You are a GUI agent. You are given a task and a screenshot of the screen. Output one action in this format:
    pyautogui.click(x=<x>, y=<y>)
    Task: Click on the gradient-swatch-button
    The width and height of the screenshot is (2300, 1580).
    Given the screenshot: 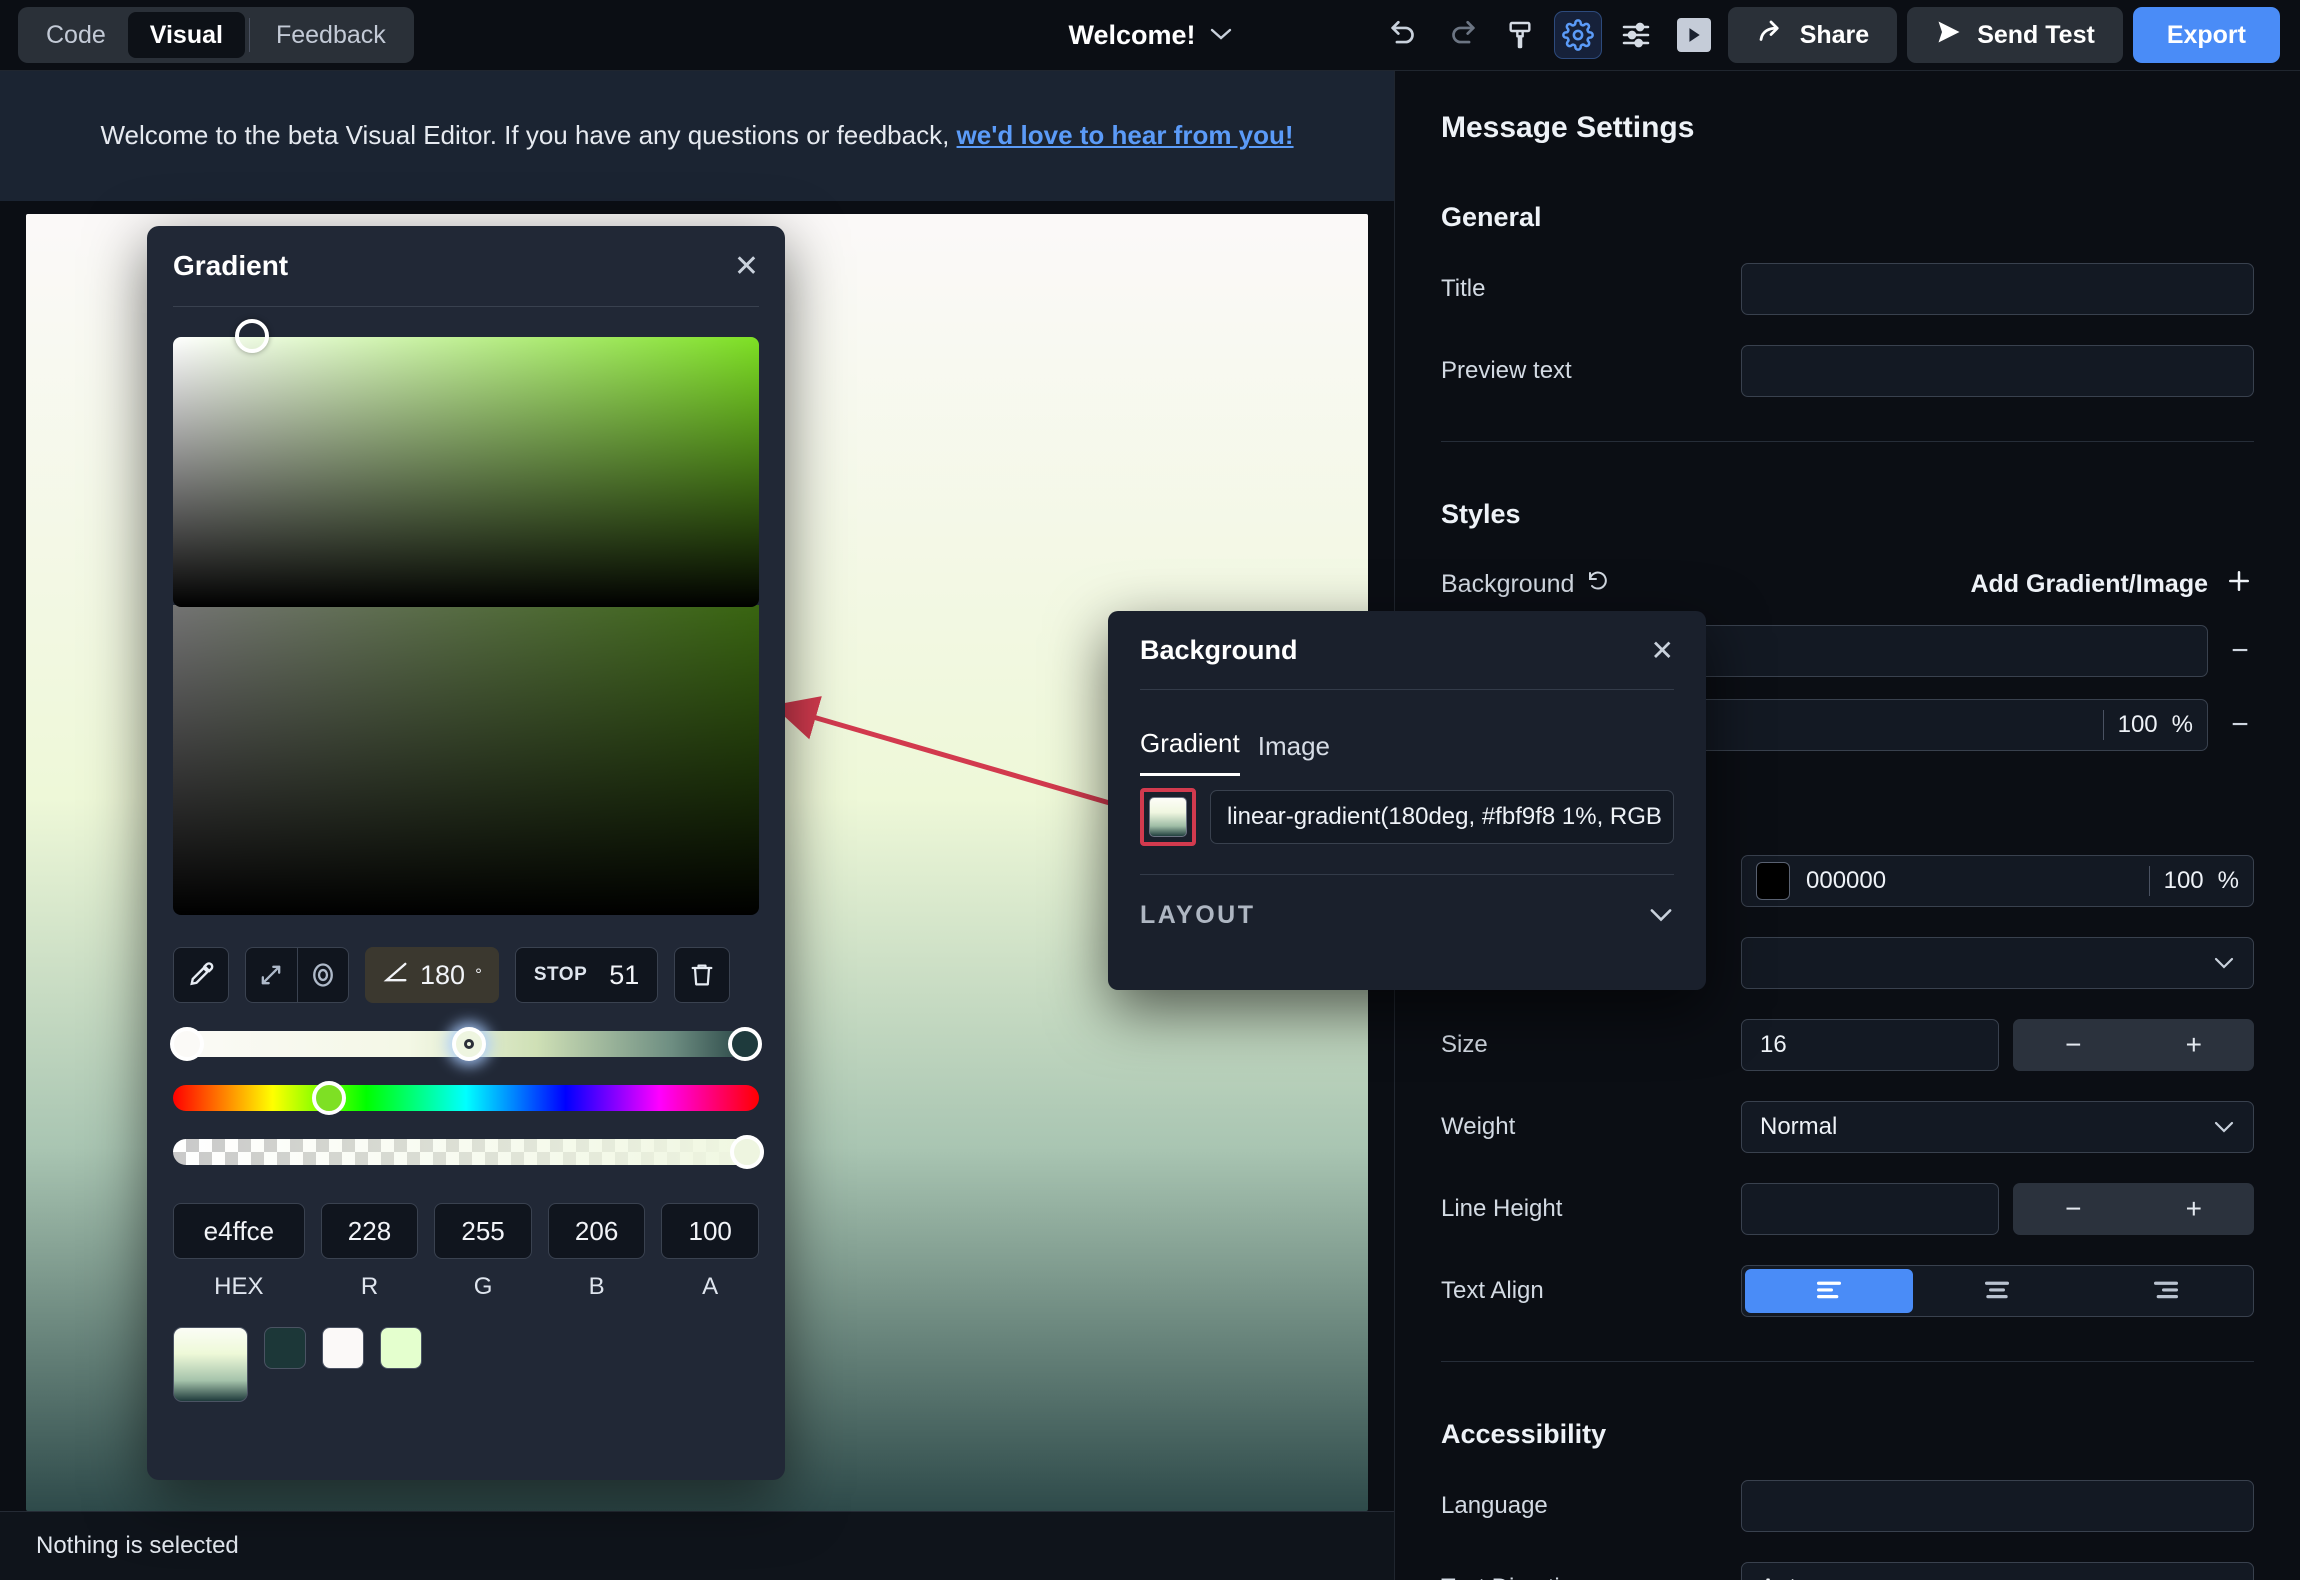 What is the action you would take?
    pyautogui.click(x=1168, y=817)
    